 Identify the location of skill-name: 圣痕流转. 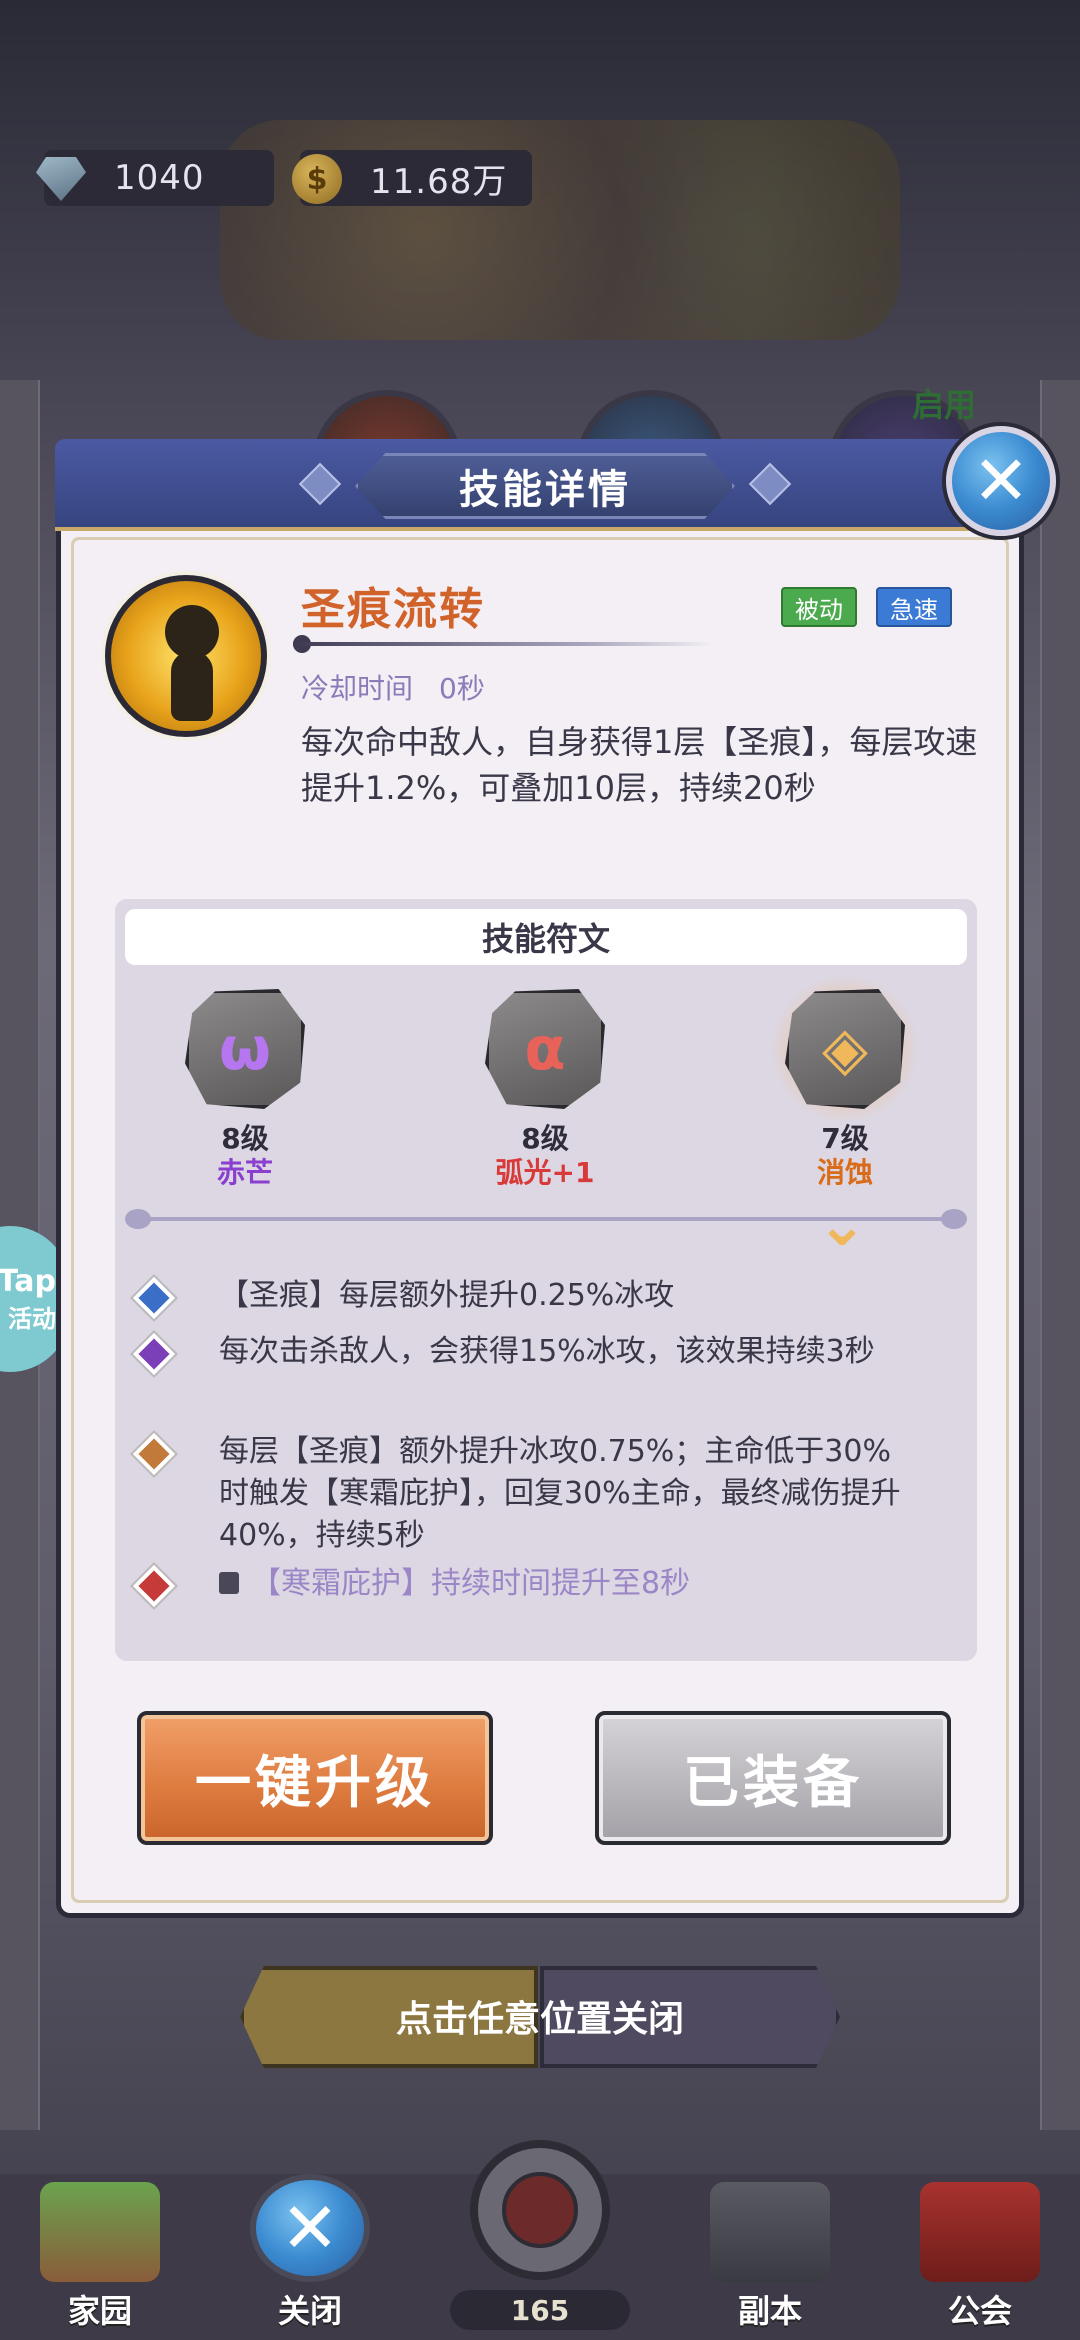
(393, 609).